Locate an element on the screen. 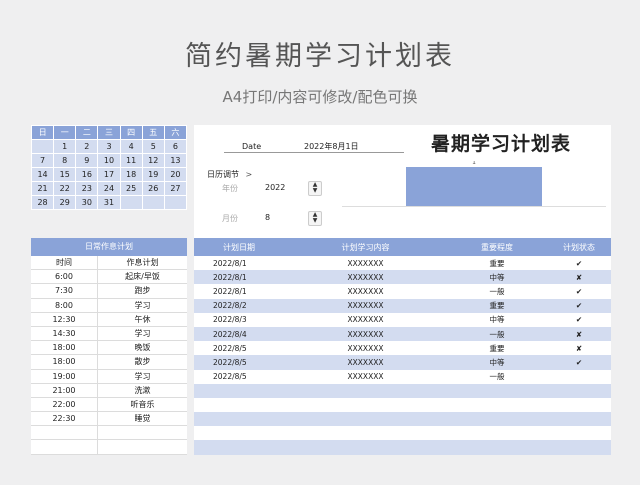  calendar-day: 20 is located at coordinates (175, 174).